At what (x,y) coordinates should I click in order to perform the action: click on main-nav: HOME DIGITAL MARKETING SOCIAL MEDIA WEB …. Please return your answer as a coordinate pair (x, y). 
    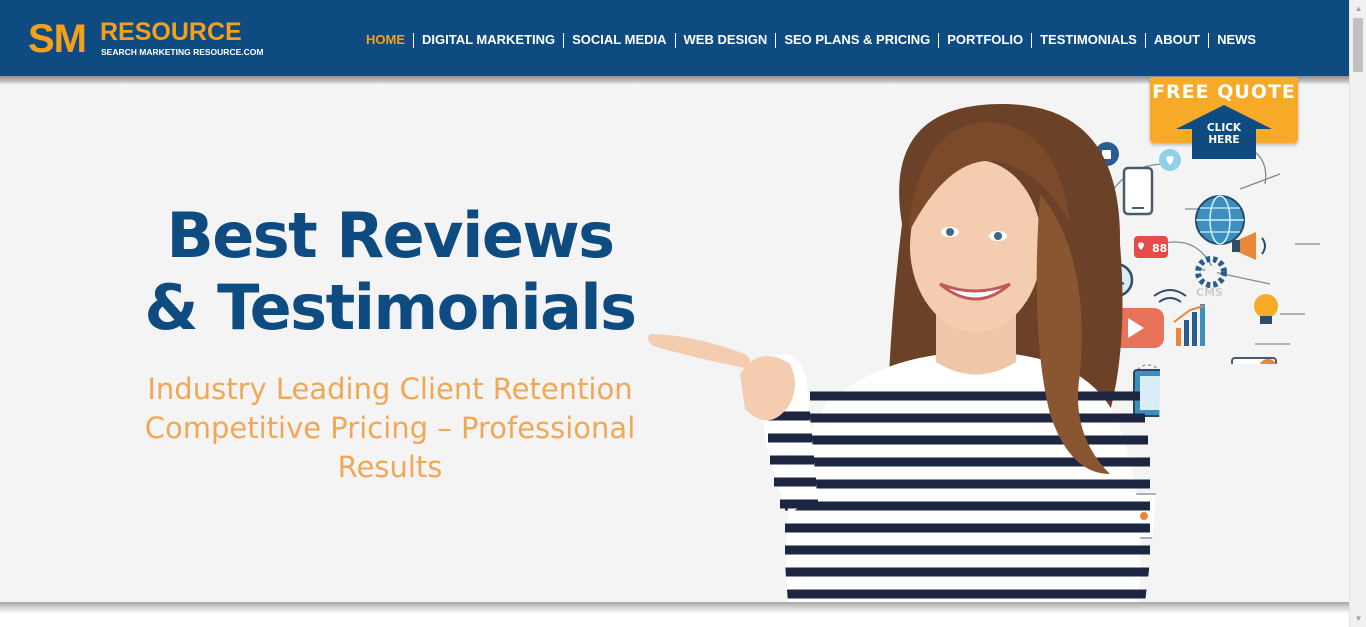
    Looking at the image, I should click on (811, 40).